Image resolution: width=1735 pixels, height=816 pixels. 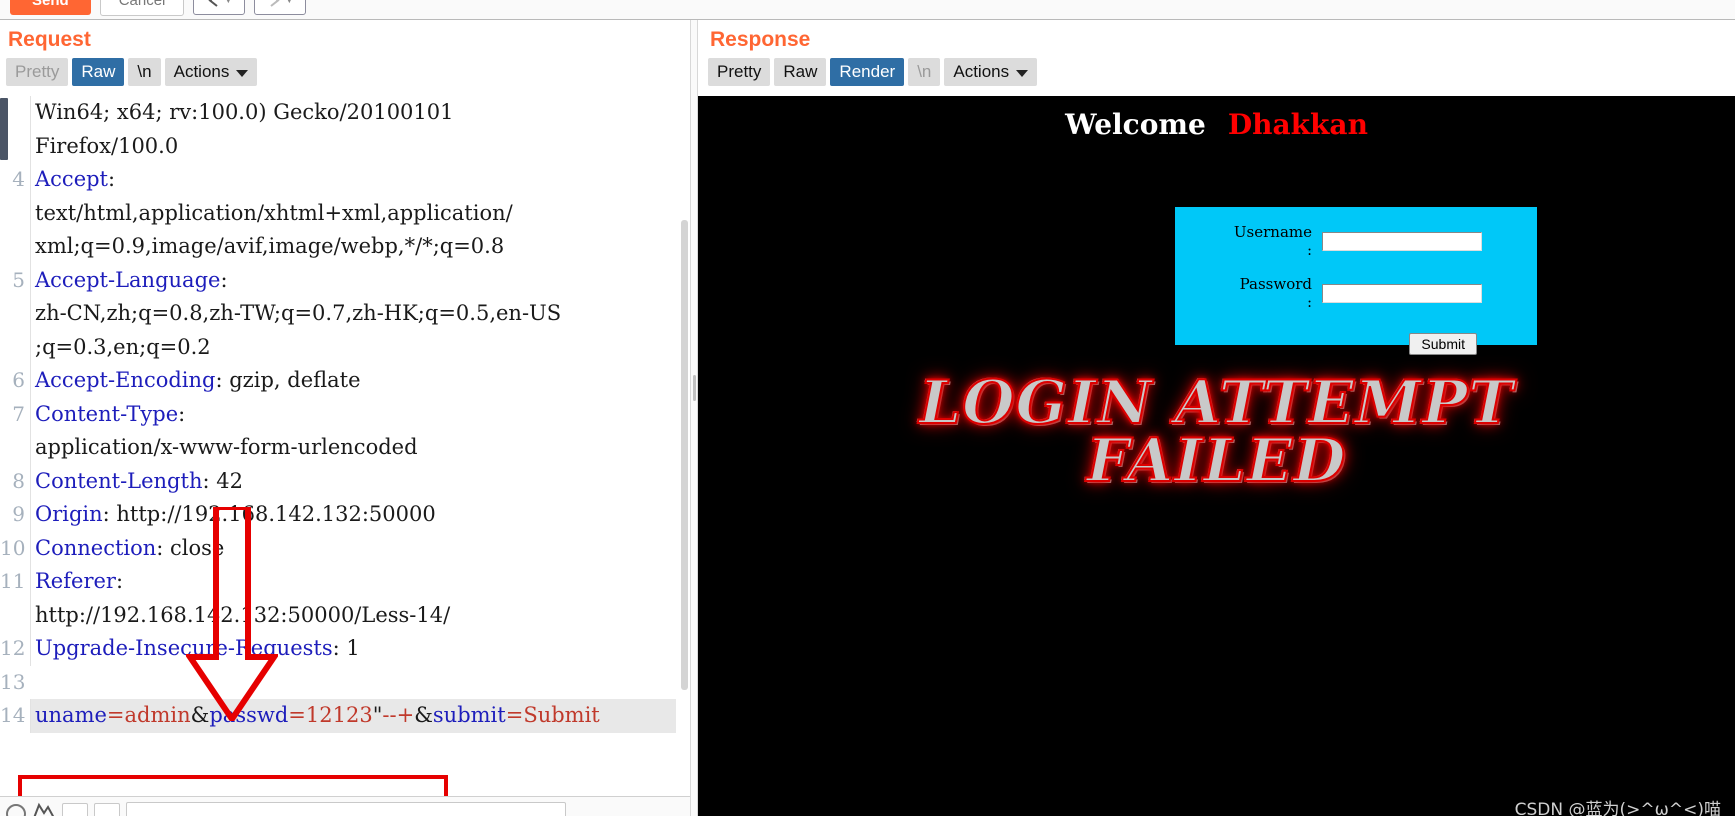 What do you see at coordinates (353, 381) in the screenshot?
I see `code-text: Accept-Encoding: gzip, deflate` at bounding box center [353, 381].